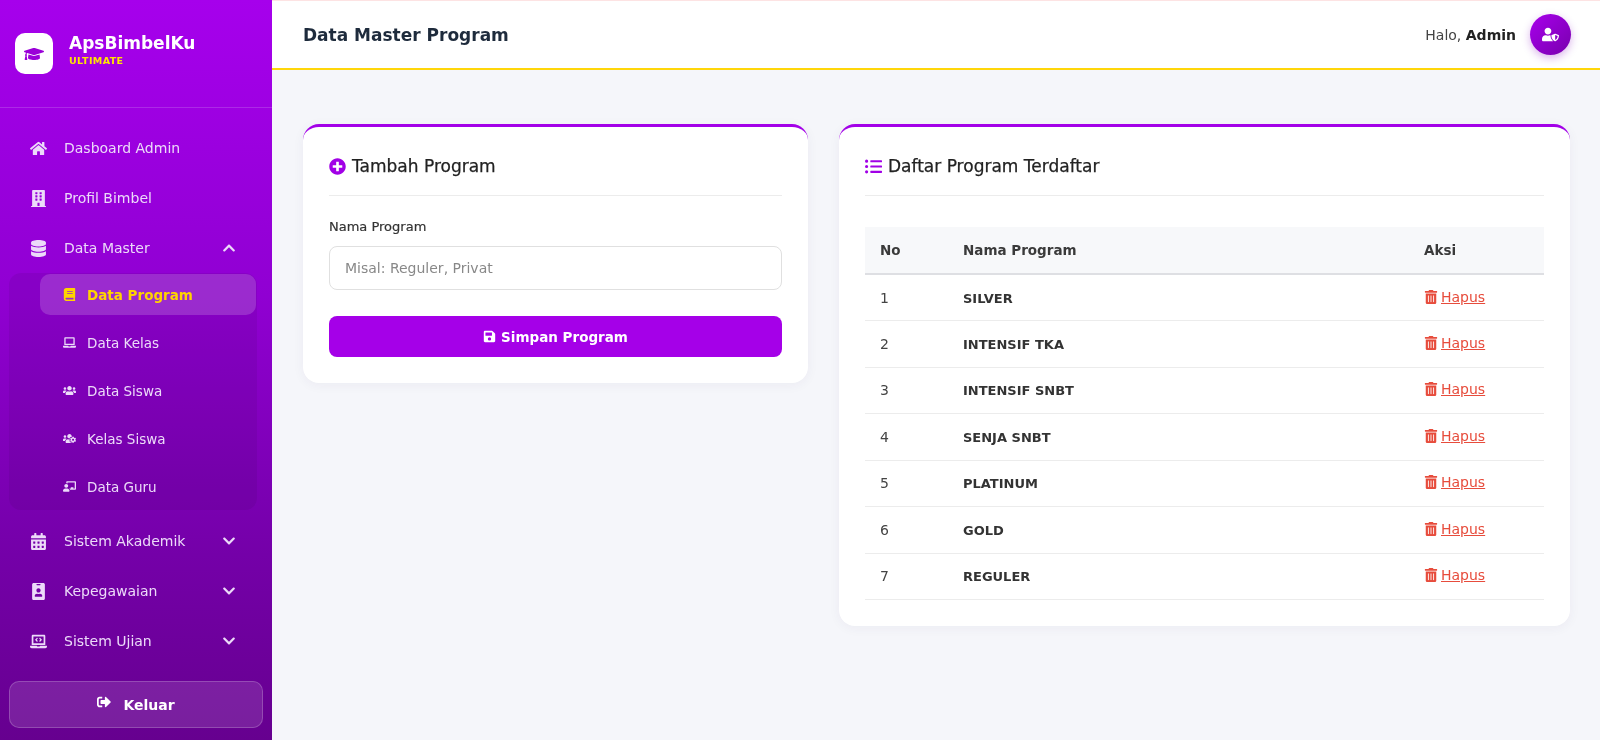 The height and width of the screenshot is (740, 1600). What do you see at coordinates (1178, 250) in the screenshot?
I see `column-header: Nama Program` at bounding box center [1178, 250].